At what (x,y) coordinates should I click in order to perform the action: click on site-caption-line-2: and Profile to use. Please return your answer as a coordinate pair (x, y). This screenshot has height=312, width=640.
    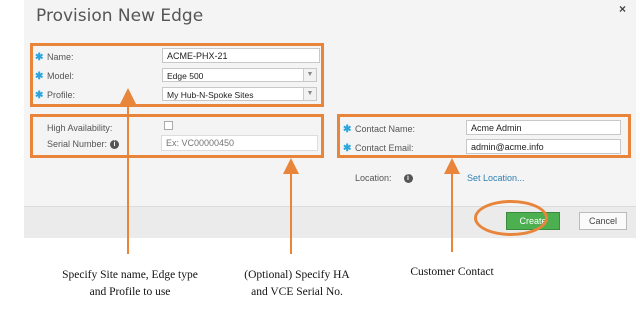
    Looking at the image, I should click on (130, 292).